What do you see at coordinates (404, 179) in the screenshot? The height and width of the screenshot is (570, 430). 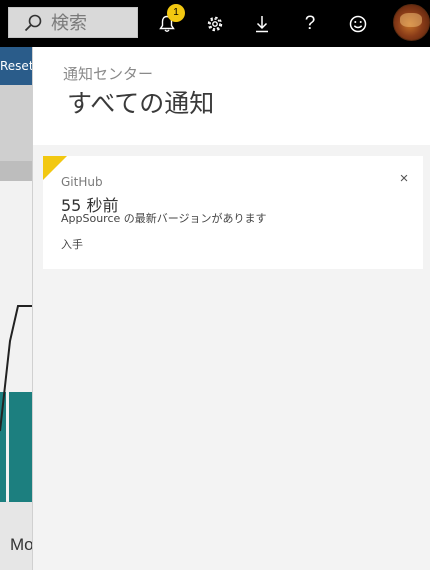 I see `close-icon: ×` at bounding box center [404, 179].